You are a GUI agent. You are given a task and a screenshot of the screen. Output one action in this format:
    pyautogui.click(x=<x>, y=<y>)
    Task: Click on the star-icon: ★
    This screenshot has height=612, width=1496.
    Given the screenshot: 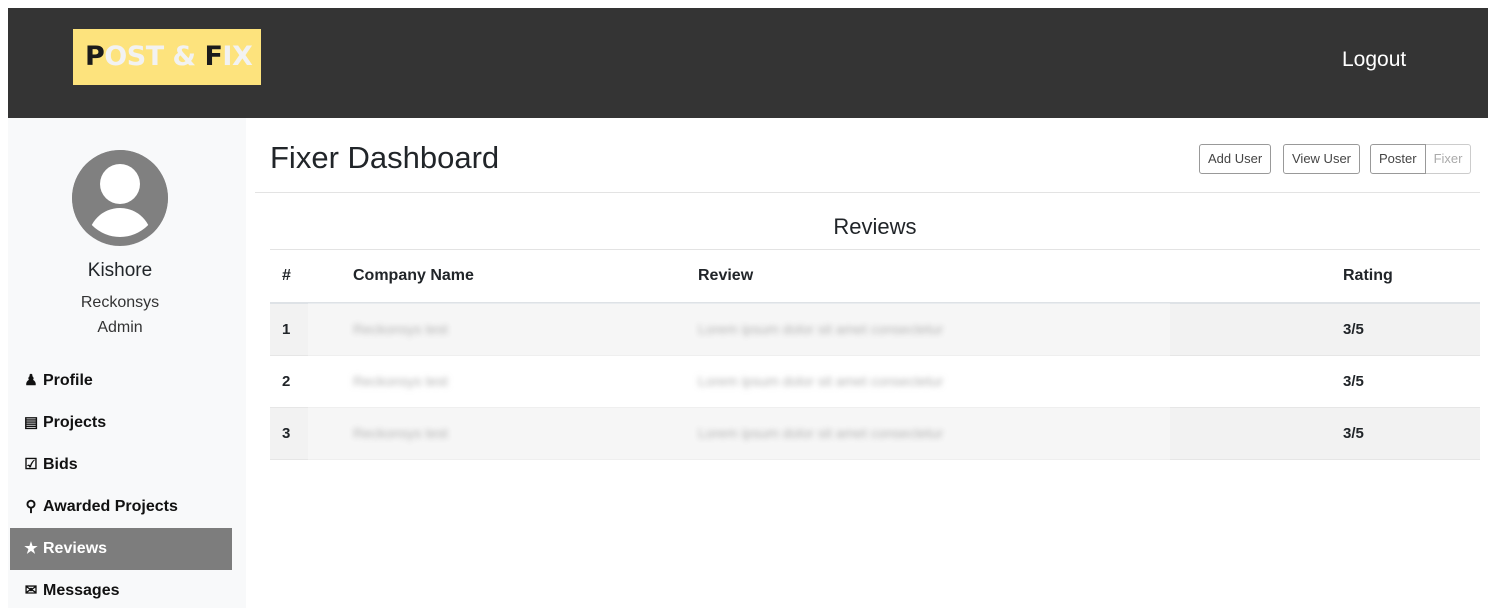 What is the action you would take?
    pyautogui.click(x=31, y=548)
    